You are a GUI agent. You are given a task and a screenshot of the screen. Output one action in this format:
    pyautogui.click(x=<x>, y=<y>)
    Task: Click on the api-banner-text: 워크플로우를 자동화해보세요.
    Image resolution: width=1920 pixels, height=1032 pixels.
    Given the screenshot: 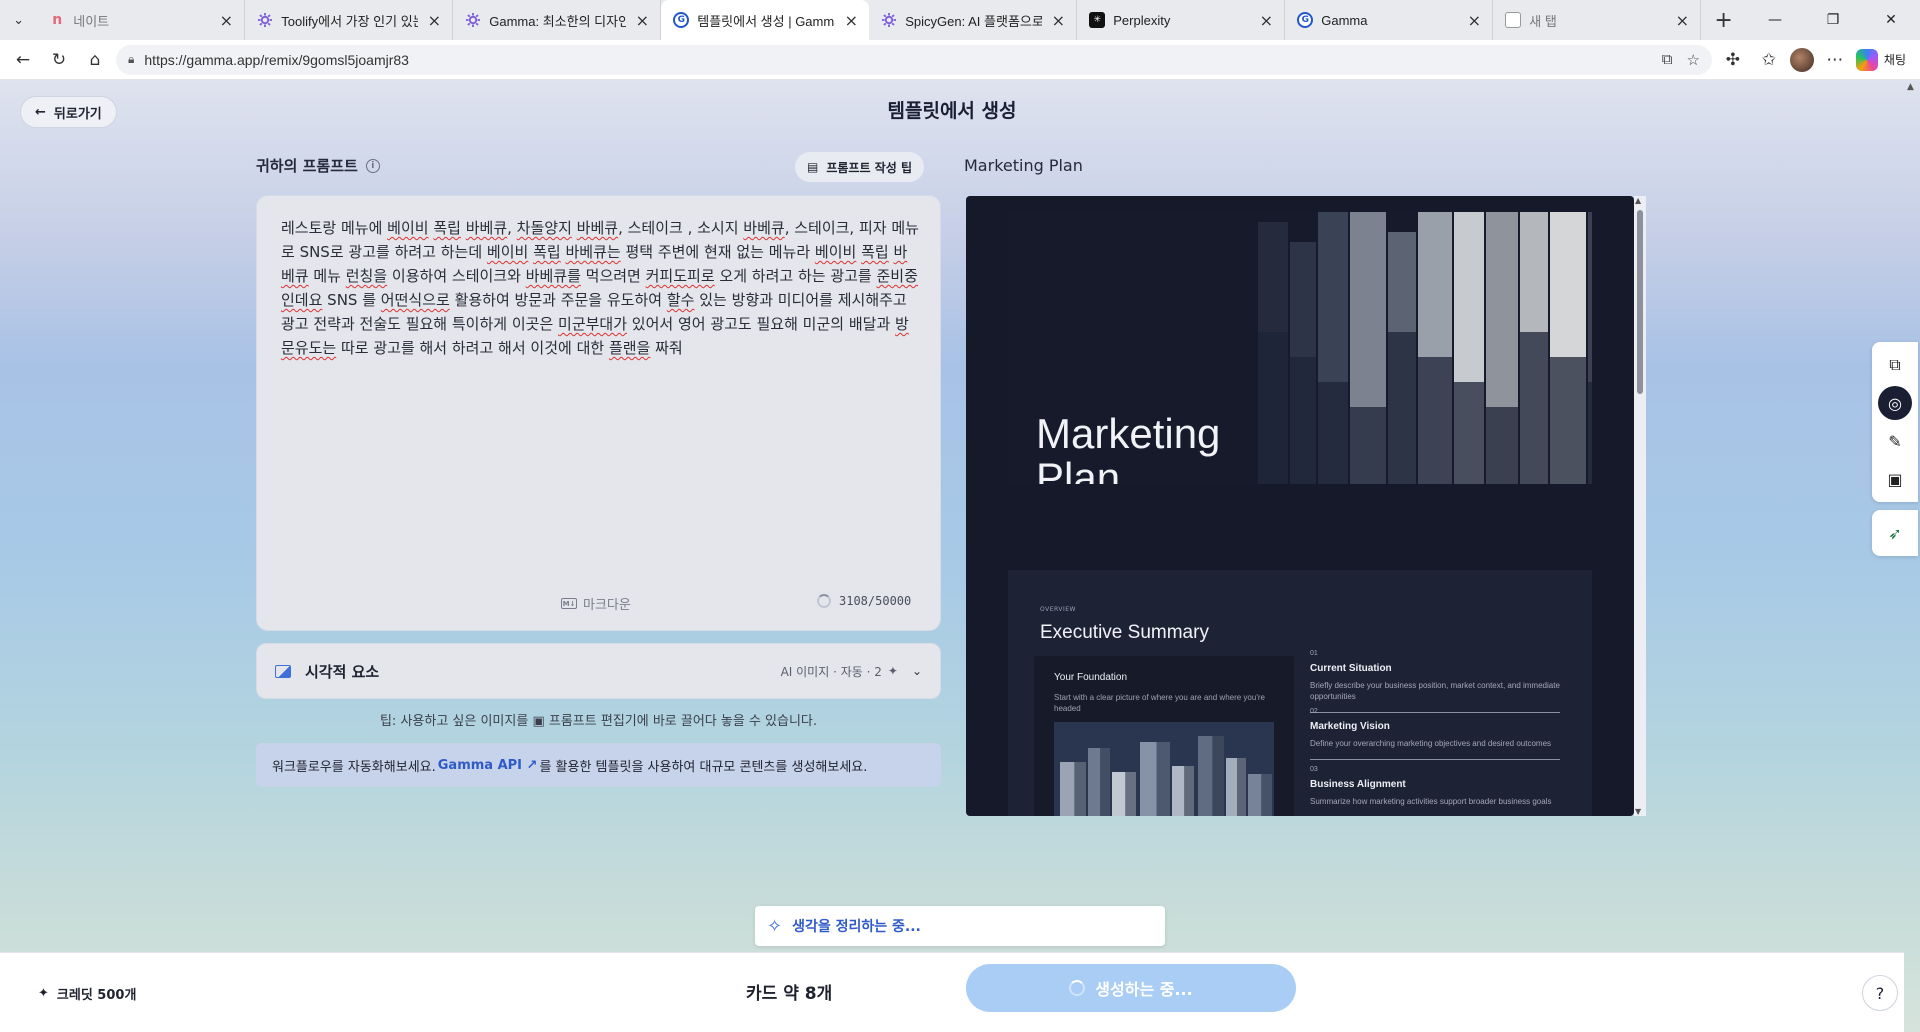 What is the action you would take?
    pyautogui.click(x=354, y=767)
    